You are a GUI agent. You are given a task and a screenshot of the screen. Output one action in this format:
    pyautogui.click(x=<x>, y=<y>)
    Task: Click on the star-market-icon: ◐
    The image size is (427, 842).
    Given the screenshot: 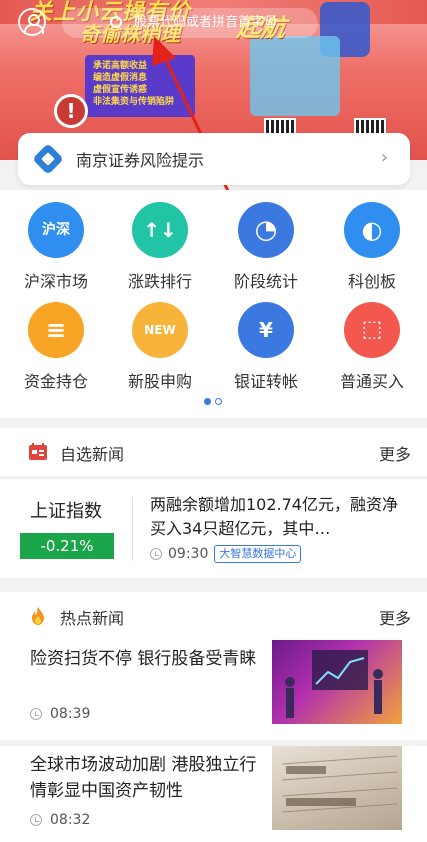 What is the action you would take?
    pyautogui.click(x=372, y=230)
    